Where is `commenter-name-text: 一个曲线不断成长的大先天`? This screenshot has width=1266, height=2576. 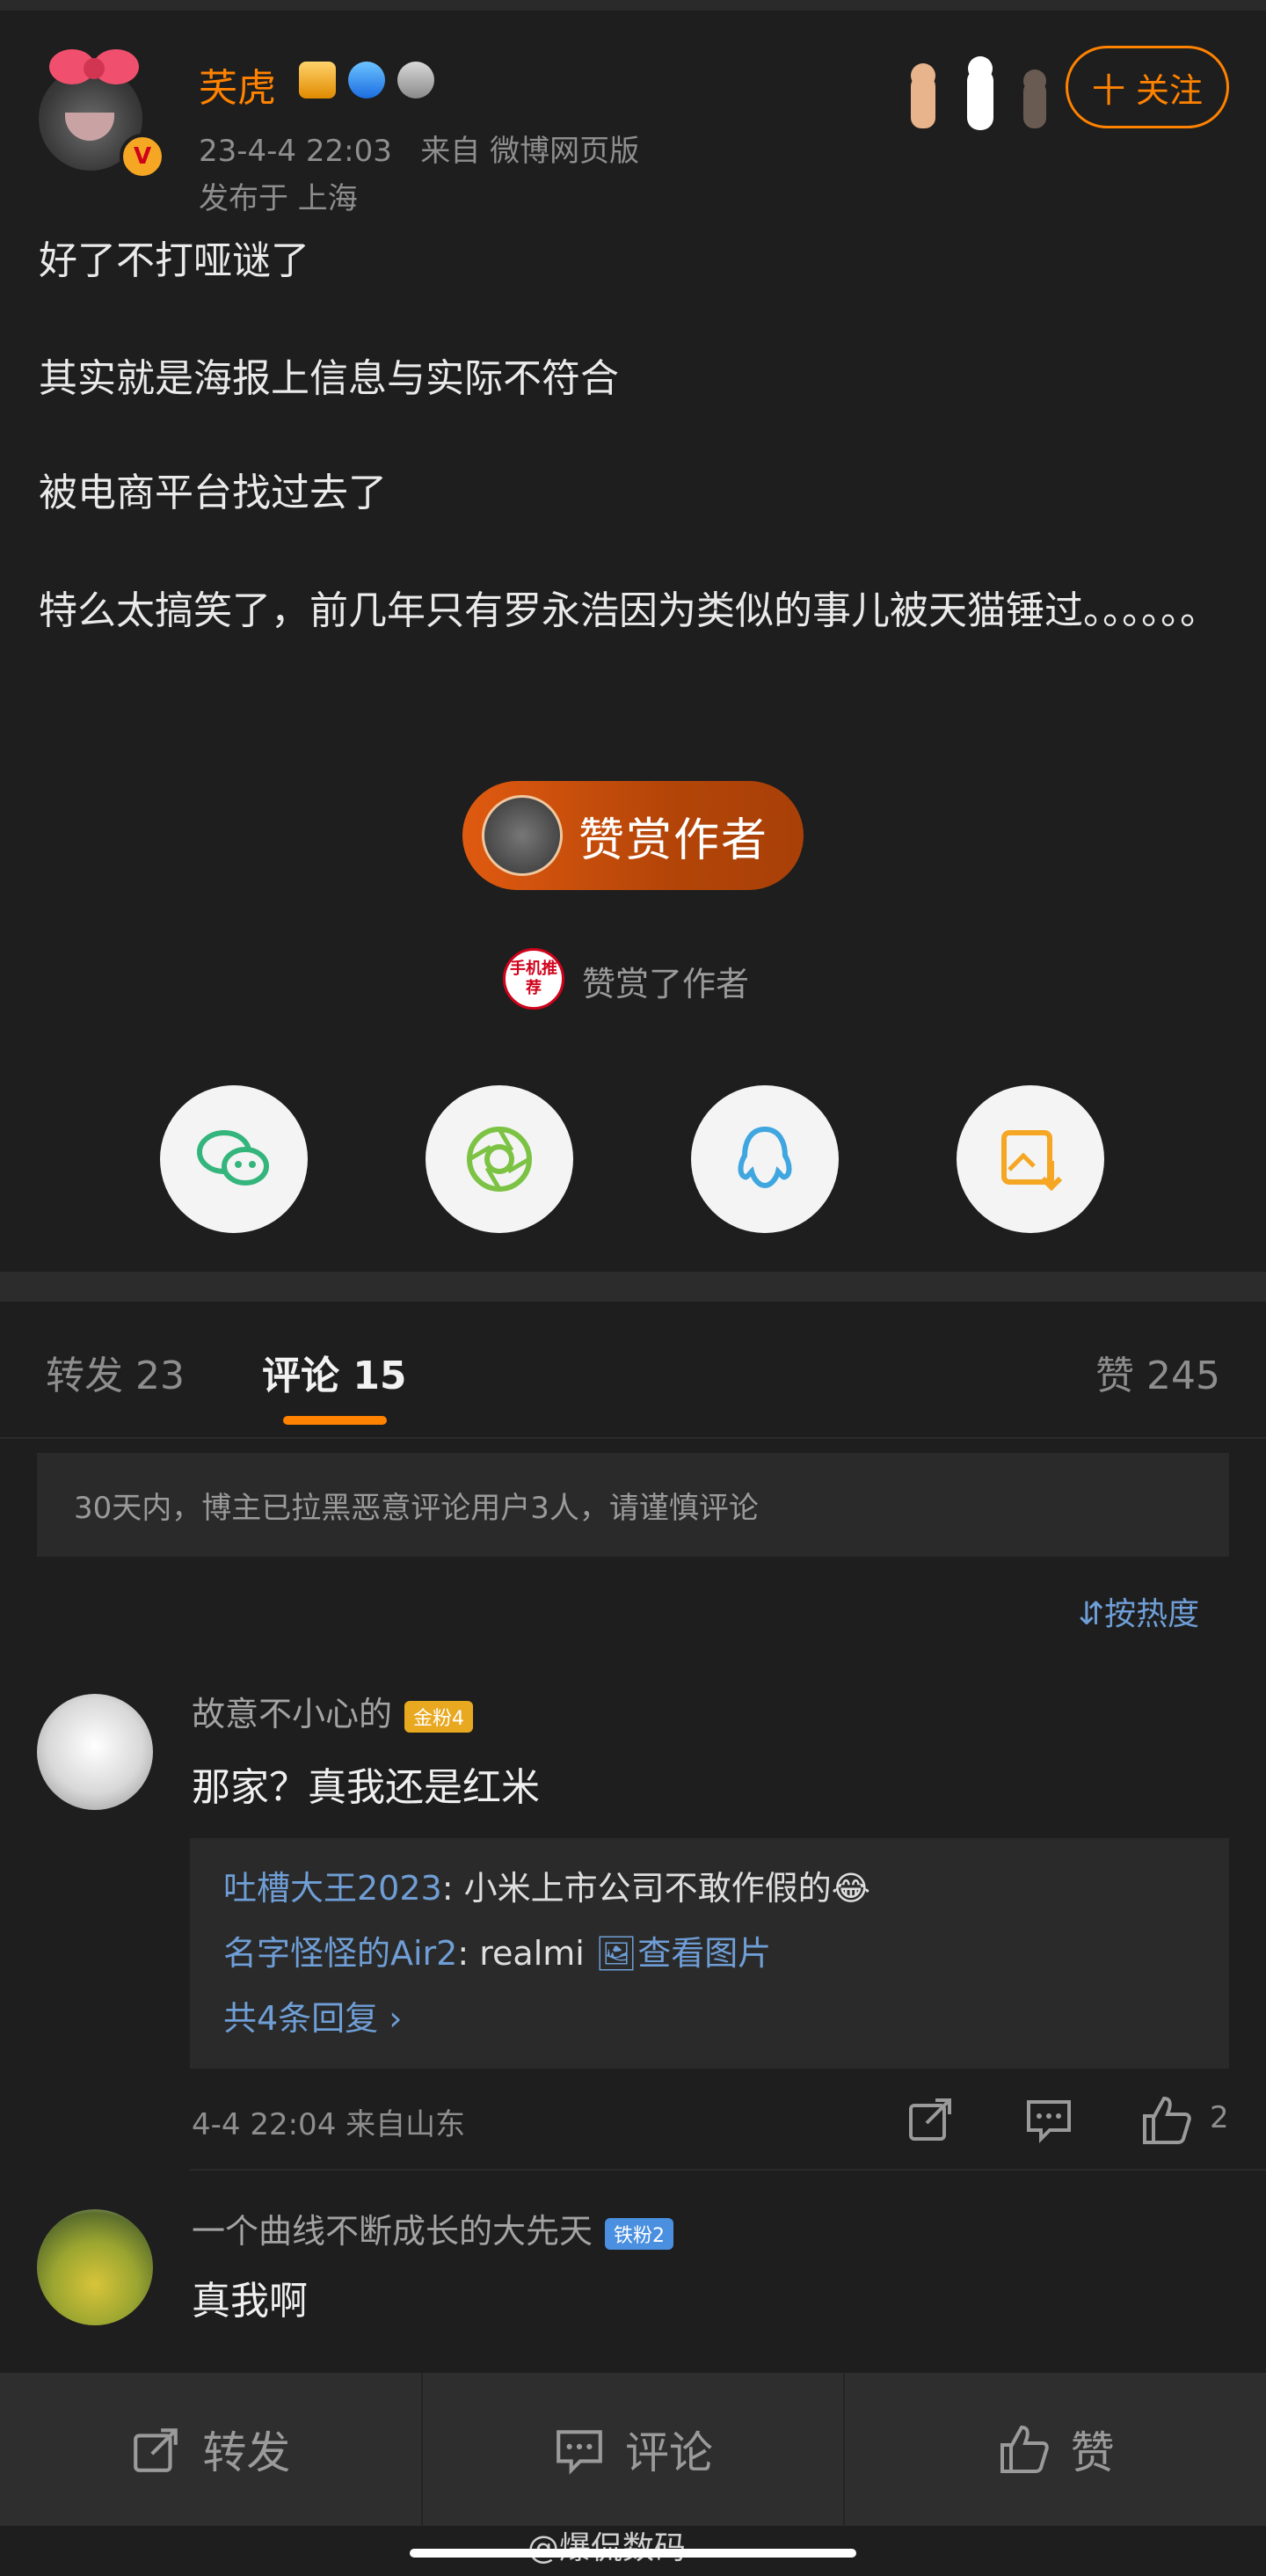
commenter-name-text: 一个曲线不断成长的大先天 is located at coordinates (392, 2231).